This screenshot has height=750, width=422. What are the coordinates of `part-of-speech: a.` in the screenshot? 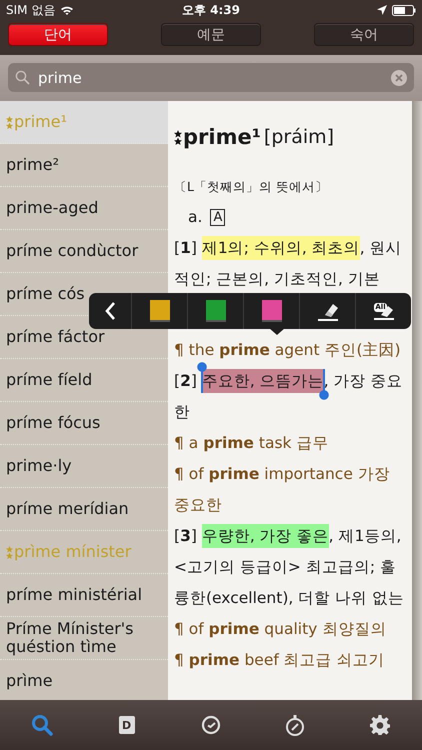 It's located at (195, 217).